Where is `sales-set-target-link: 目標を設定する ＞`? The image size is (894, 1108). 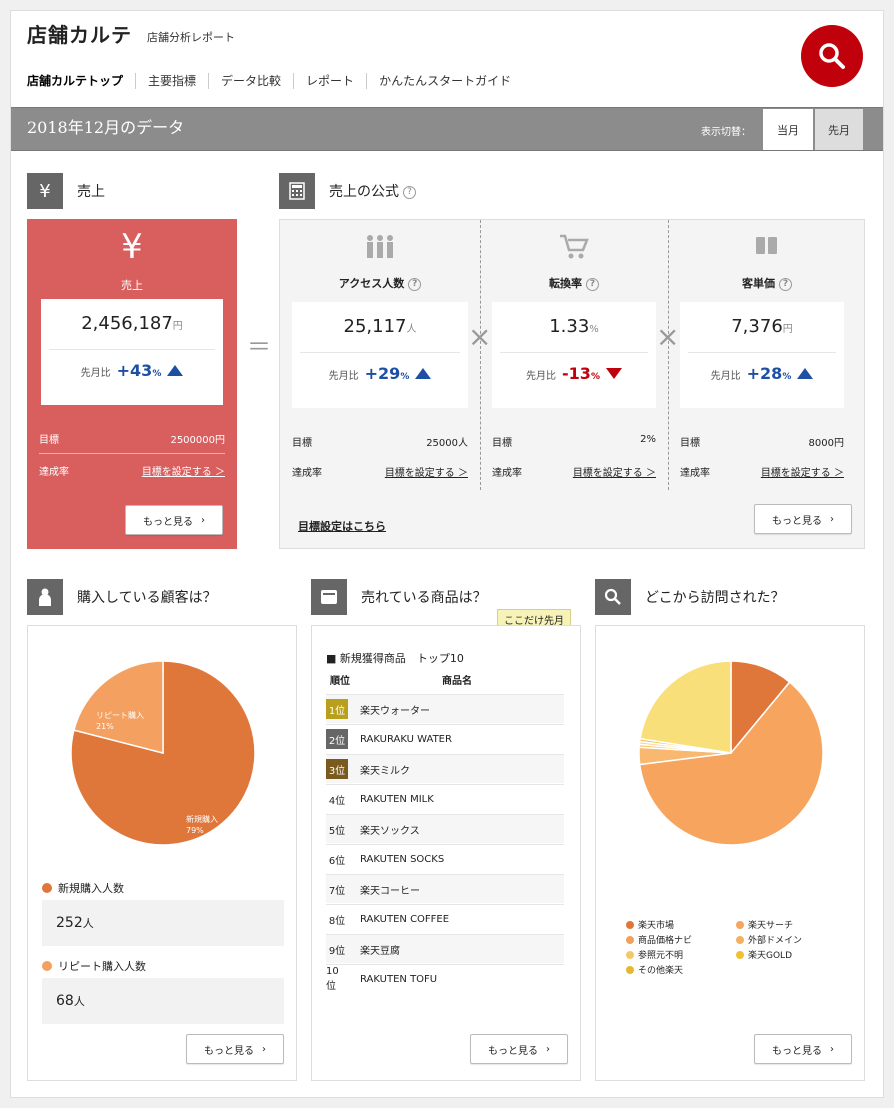
sales-set-target-link: 目標を設定する ＞ is located at coordinates (183, 470).